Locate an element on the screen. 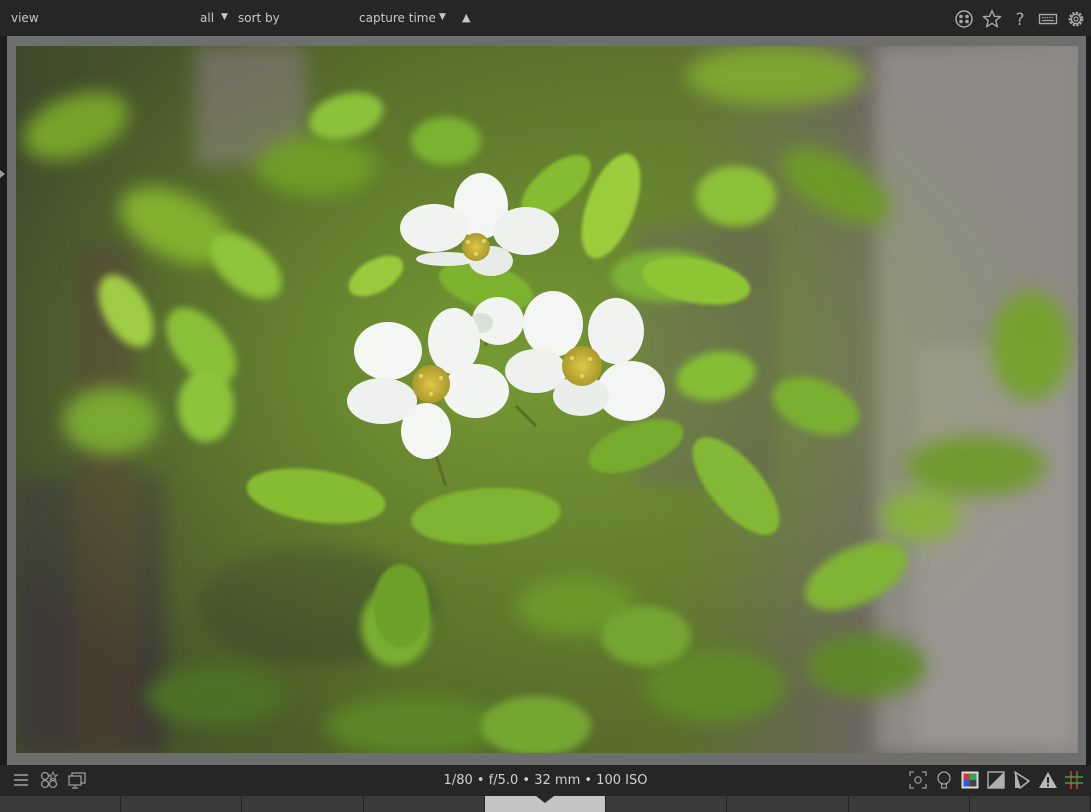 Image resolution: width=1091 pixels, height=812 pixels. bulb-icon is located at coordinates (944, 780).